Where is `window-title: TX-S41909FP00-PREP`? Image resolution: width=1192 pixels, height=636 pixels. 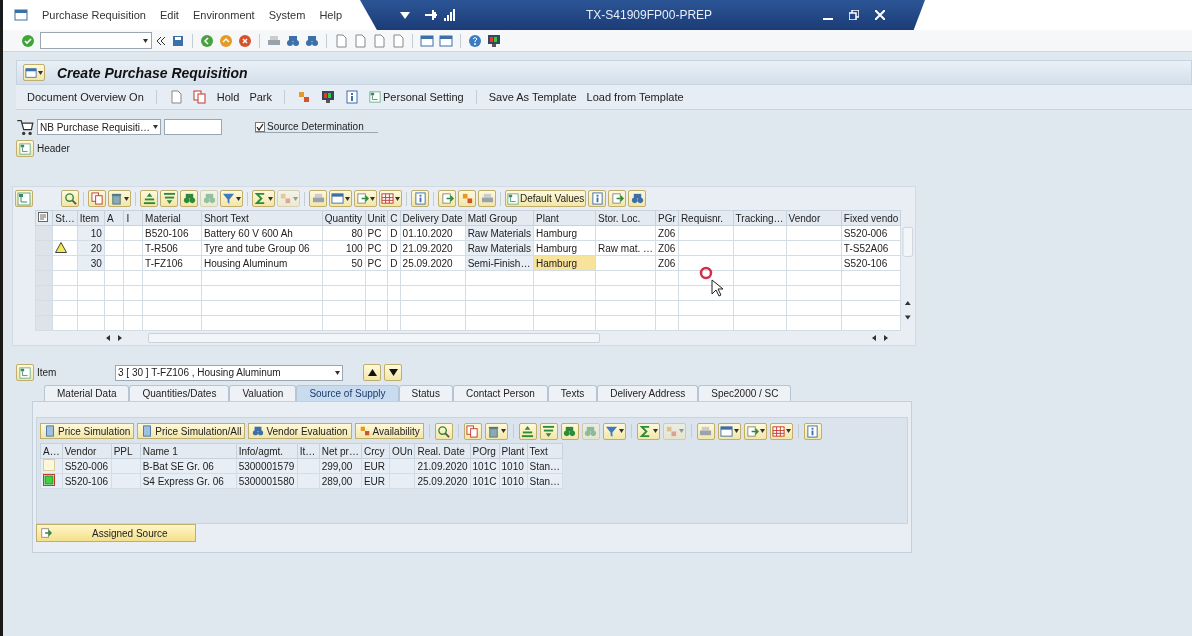
window-title: TX-S41909FP00-PREP is located at coordinates (649, 15).